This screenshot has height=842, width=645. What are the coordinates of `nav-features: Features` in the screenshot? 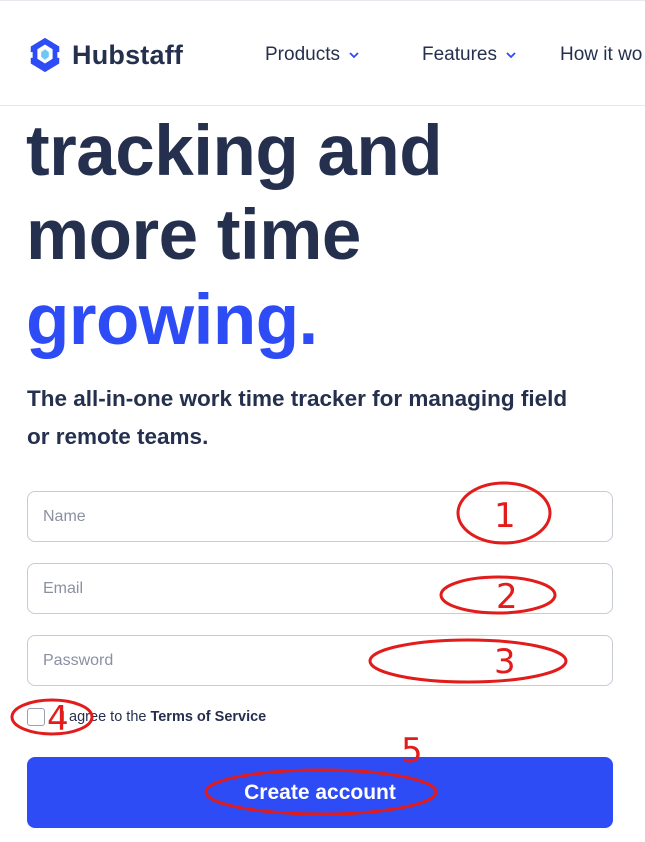 It's located at (469, 55).